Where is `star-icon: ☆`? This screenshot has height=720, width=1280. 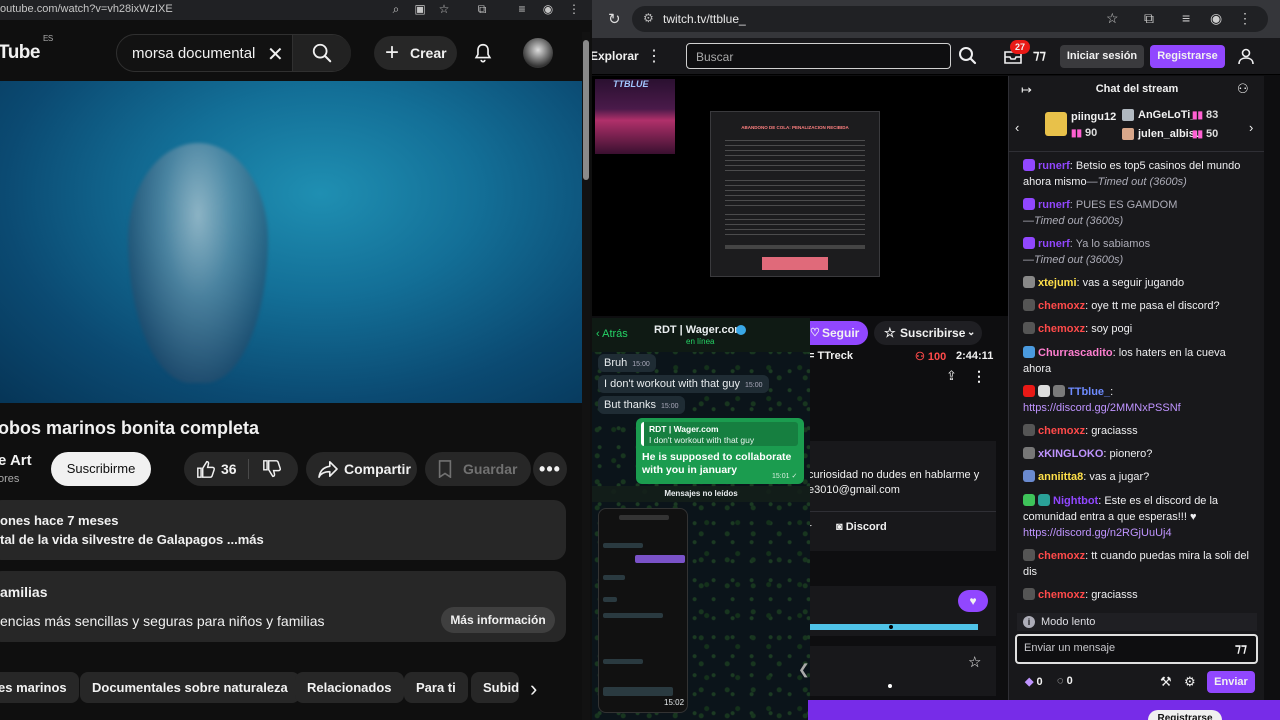 star-icon: ☆ is located at coordinates (974, 662).